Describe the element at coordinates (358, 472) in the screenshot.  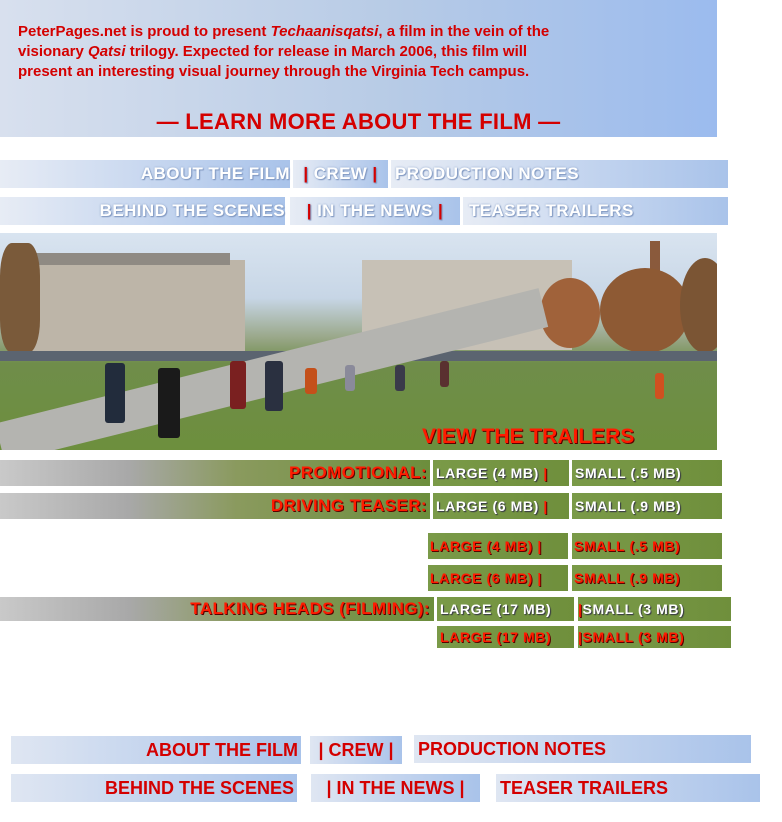
I see `promotional-label: PROMOTIONAL:` at that location.